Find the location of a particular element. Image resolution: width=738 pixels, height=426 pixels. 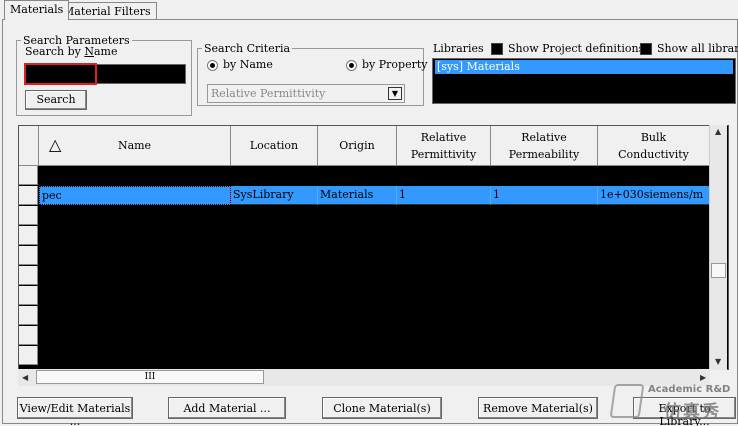

column-header-bulk-conductivity-label: Bulk Conductivity is located at coordinates (653, 145).